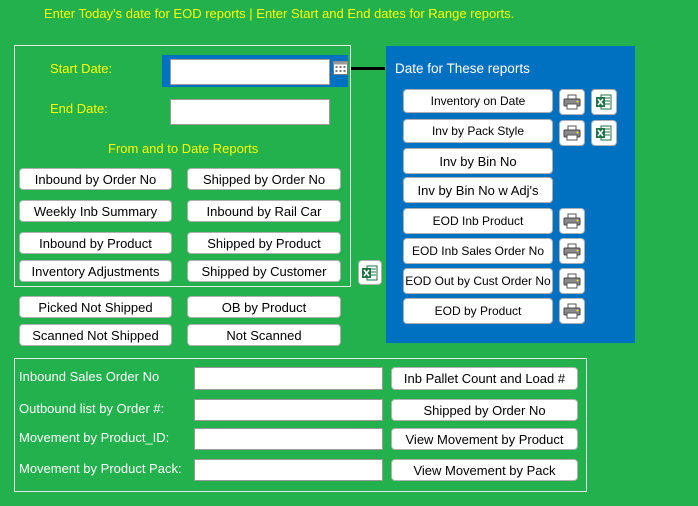  I want to click on excel-inventory-on-date-button, so click(604, 102).